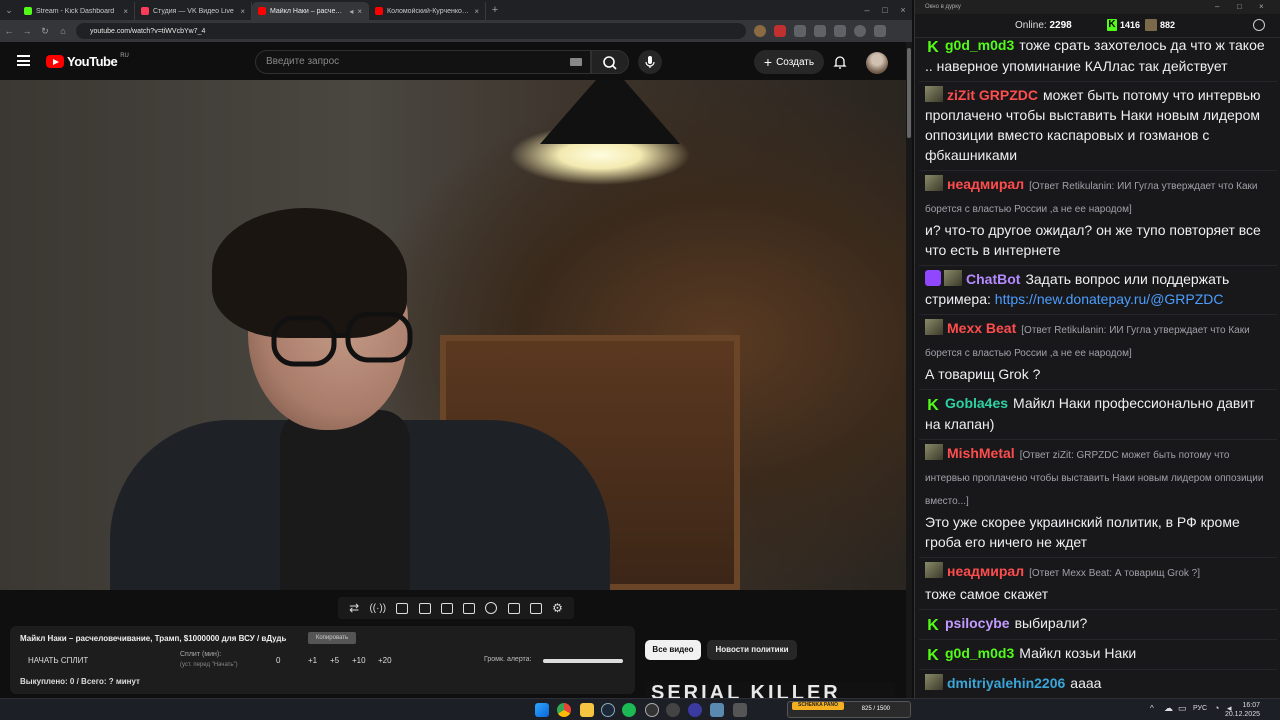  I want to click on split-add-20-button: +20, so click(385, 660).